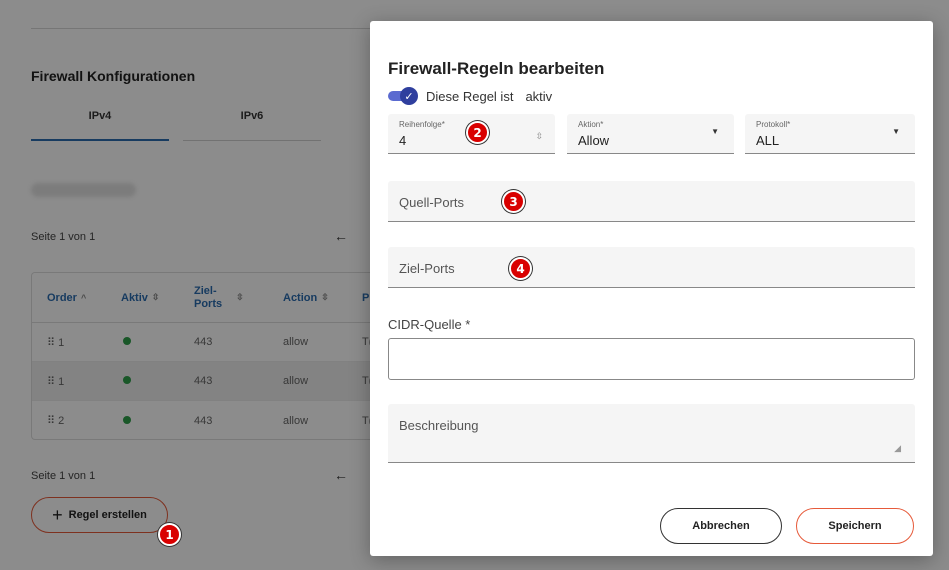 This screenshot has width=949, height=570. What do you see at coordinates (651, 359) in the screenshot?
I see `cidr-source-input` at bounding box center [651, 359].